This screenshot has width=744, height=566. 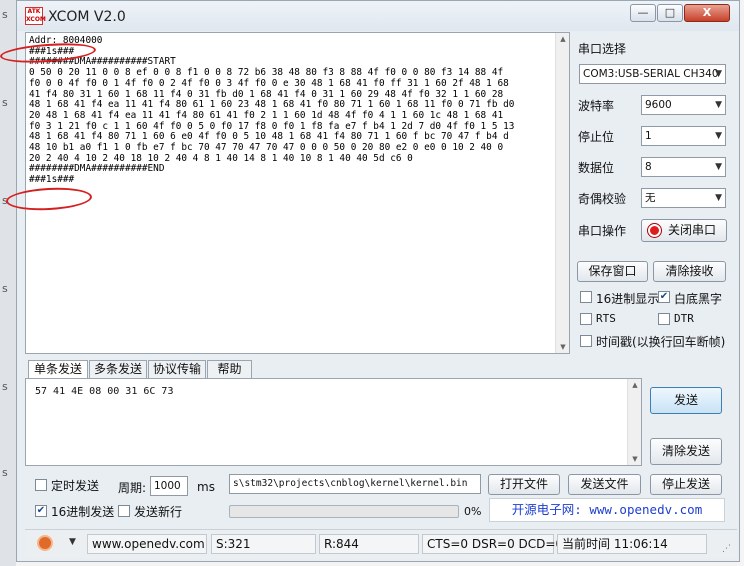 I want to click on receive-line: ###1s###, so click(x=52, y=180).